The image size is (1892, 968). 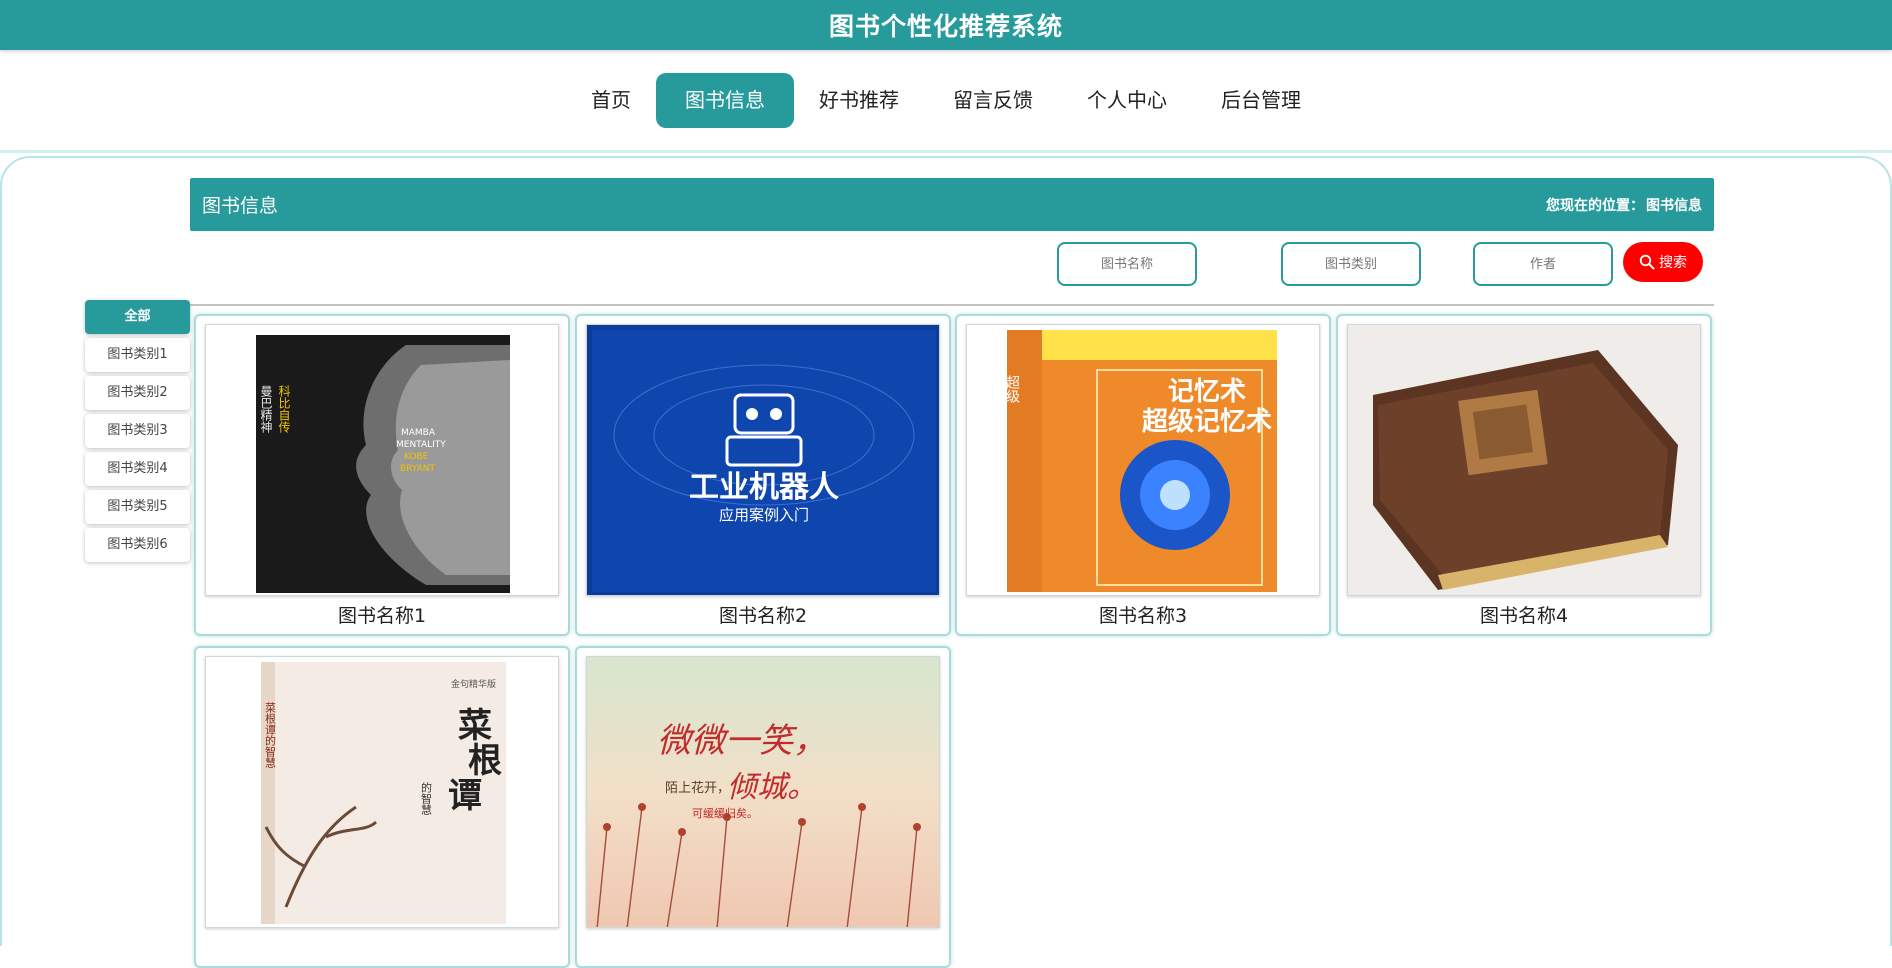 I want to click on category-item-3: 图书类别3, so click(x=137, y=431).